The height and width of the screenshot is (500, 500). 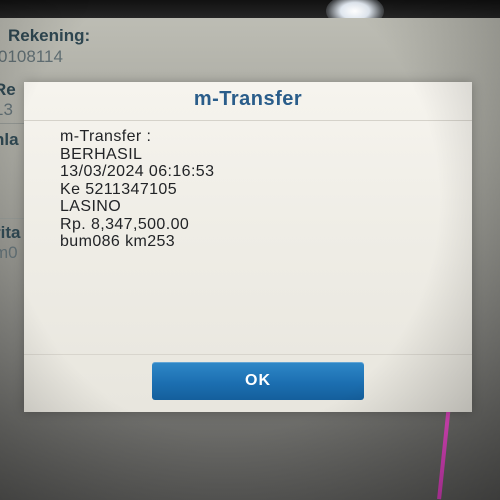 I want to click on bg-label-rekening: Rekening:, so click(x=49, y=35).